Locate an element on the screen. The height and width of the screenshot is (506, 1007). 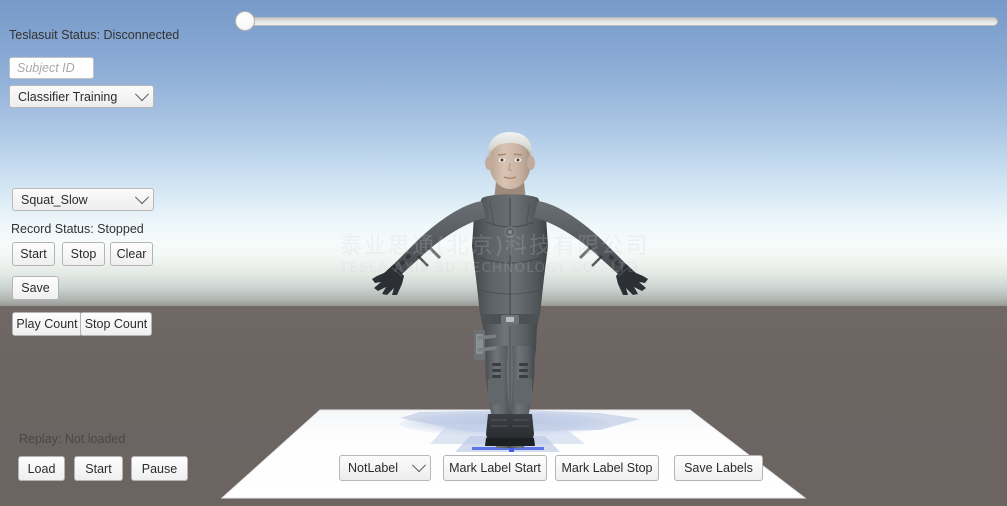
replay-status-label: Replay: Not loaded is located at coordinates (72, 439).